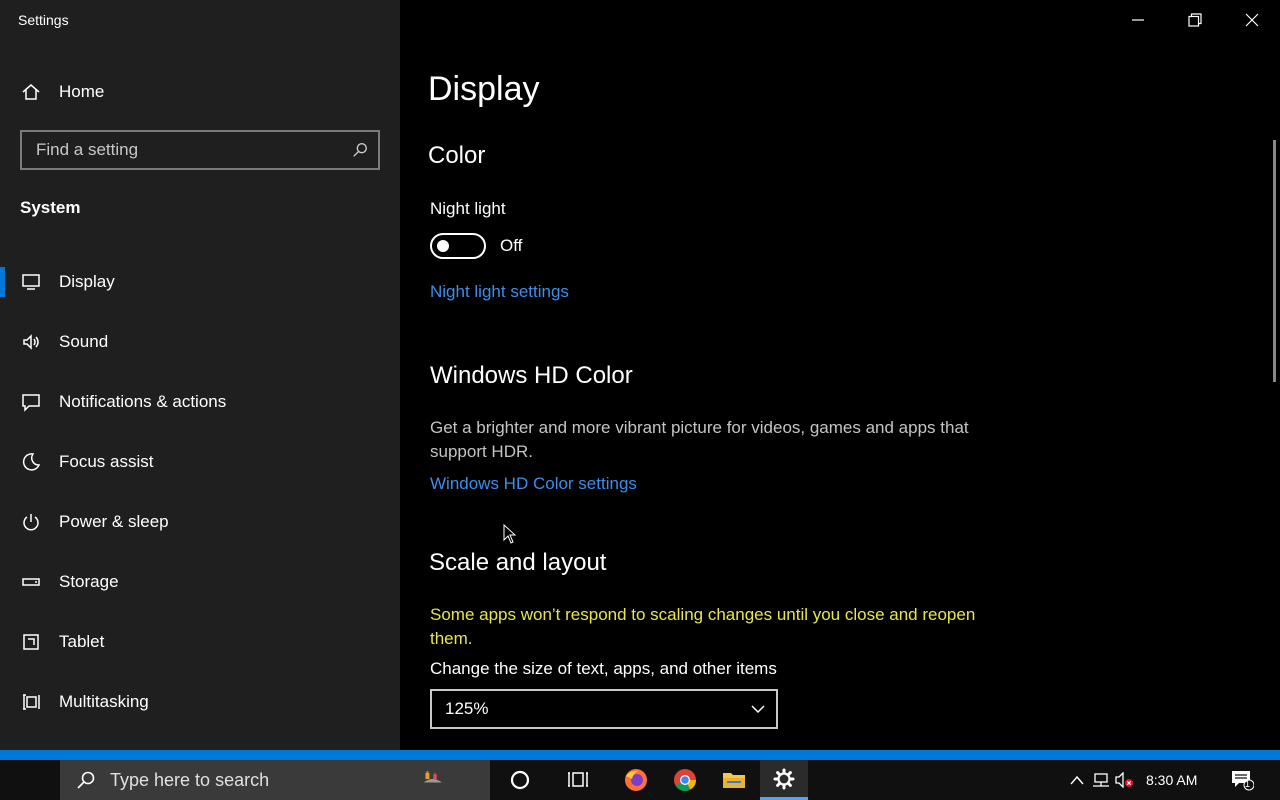  Describe the element at coordinates (533, 484) in the screenshot. I see `hdr-settings-link: Windows HD Color settings` at that location.